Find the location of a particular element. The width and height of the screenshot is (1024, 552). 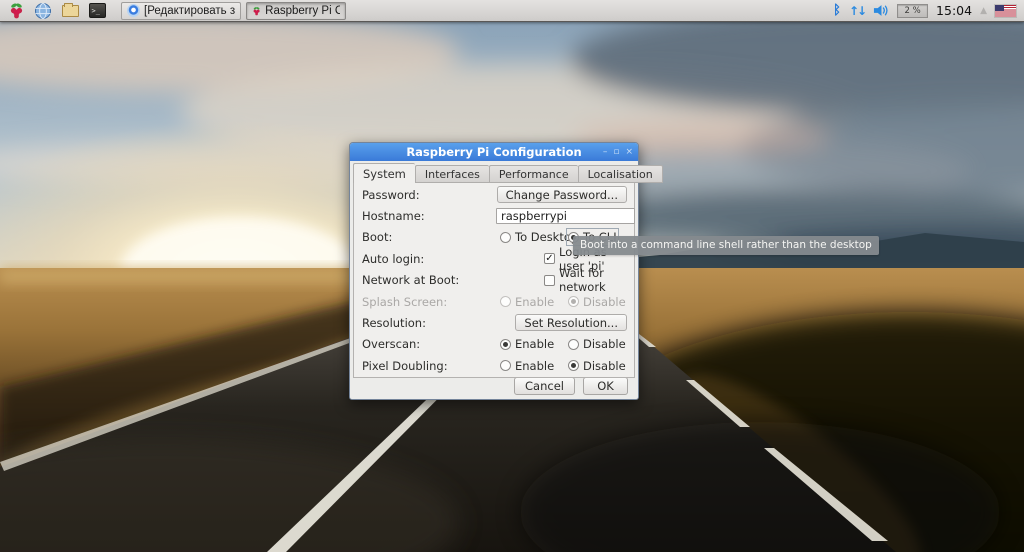

dialog-titlebar: Raspberry Pi Configuration – ▫ × is located at coordinates (494, 152).